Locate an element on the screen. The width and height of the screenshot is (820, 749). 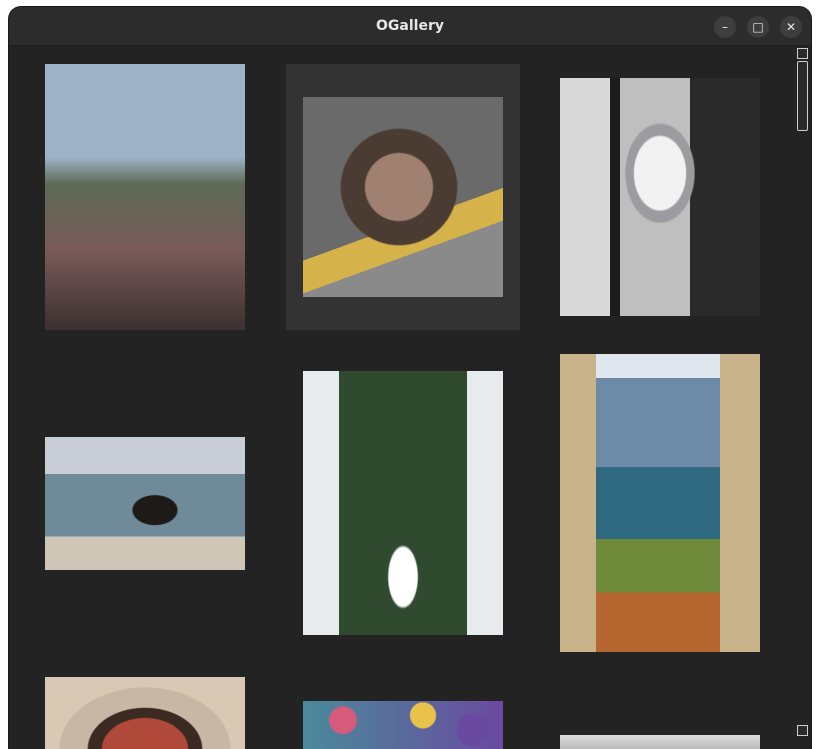
image-kittens-in-pot is located at coordinates (403, 197).